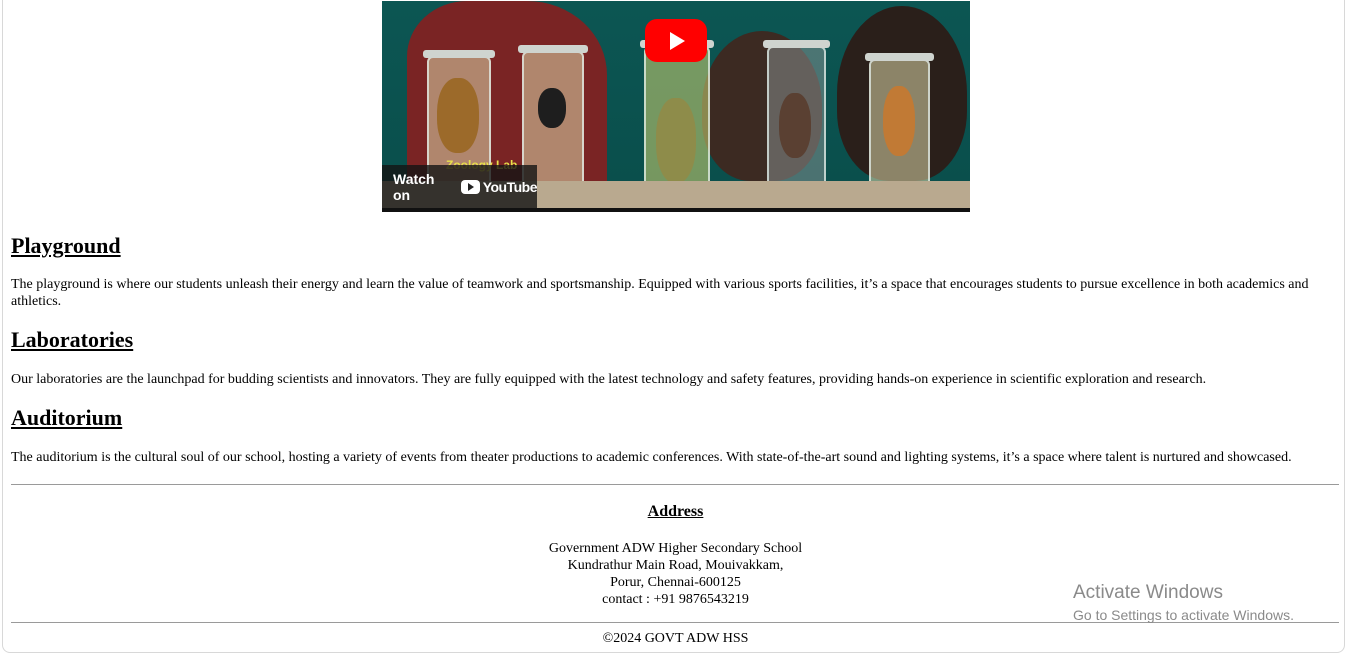 The width and height of the screenshot is (1347, 654). I want to click on address-line-school: Government ADW Higher Secondary School, so click(675, 548).